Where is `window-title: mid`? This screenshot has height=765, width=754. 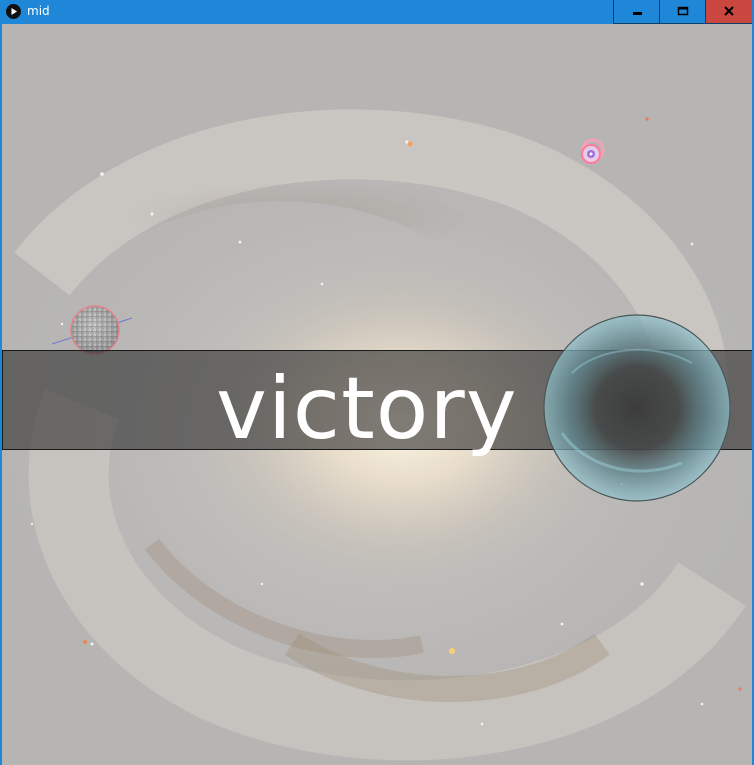
window-title: mid is located at coordinates (38, 11).